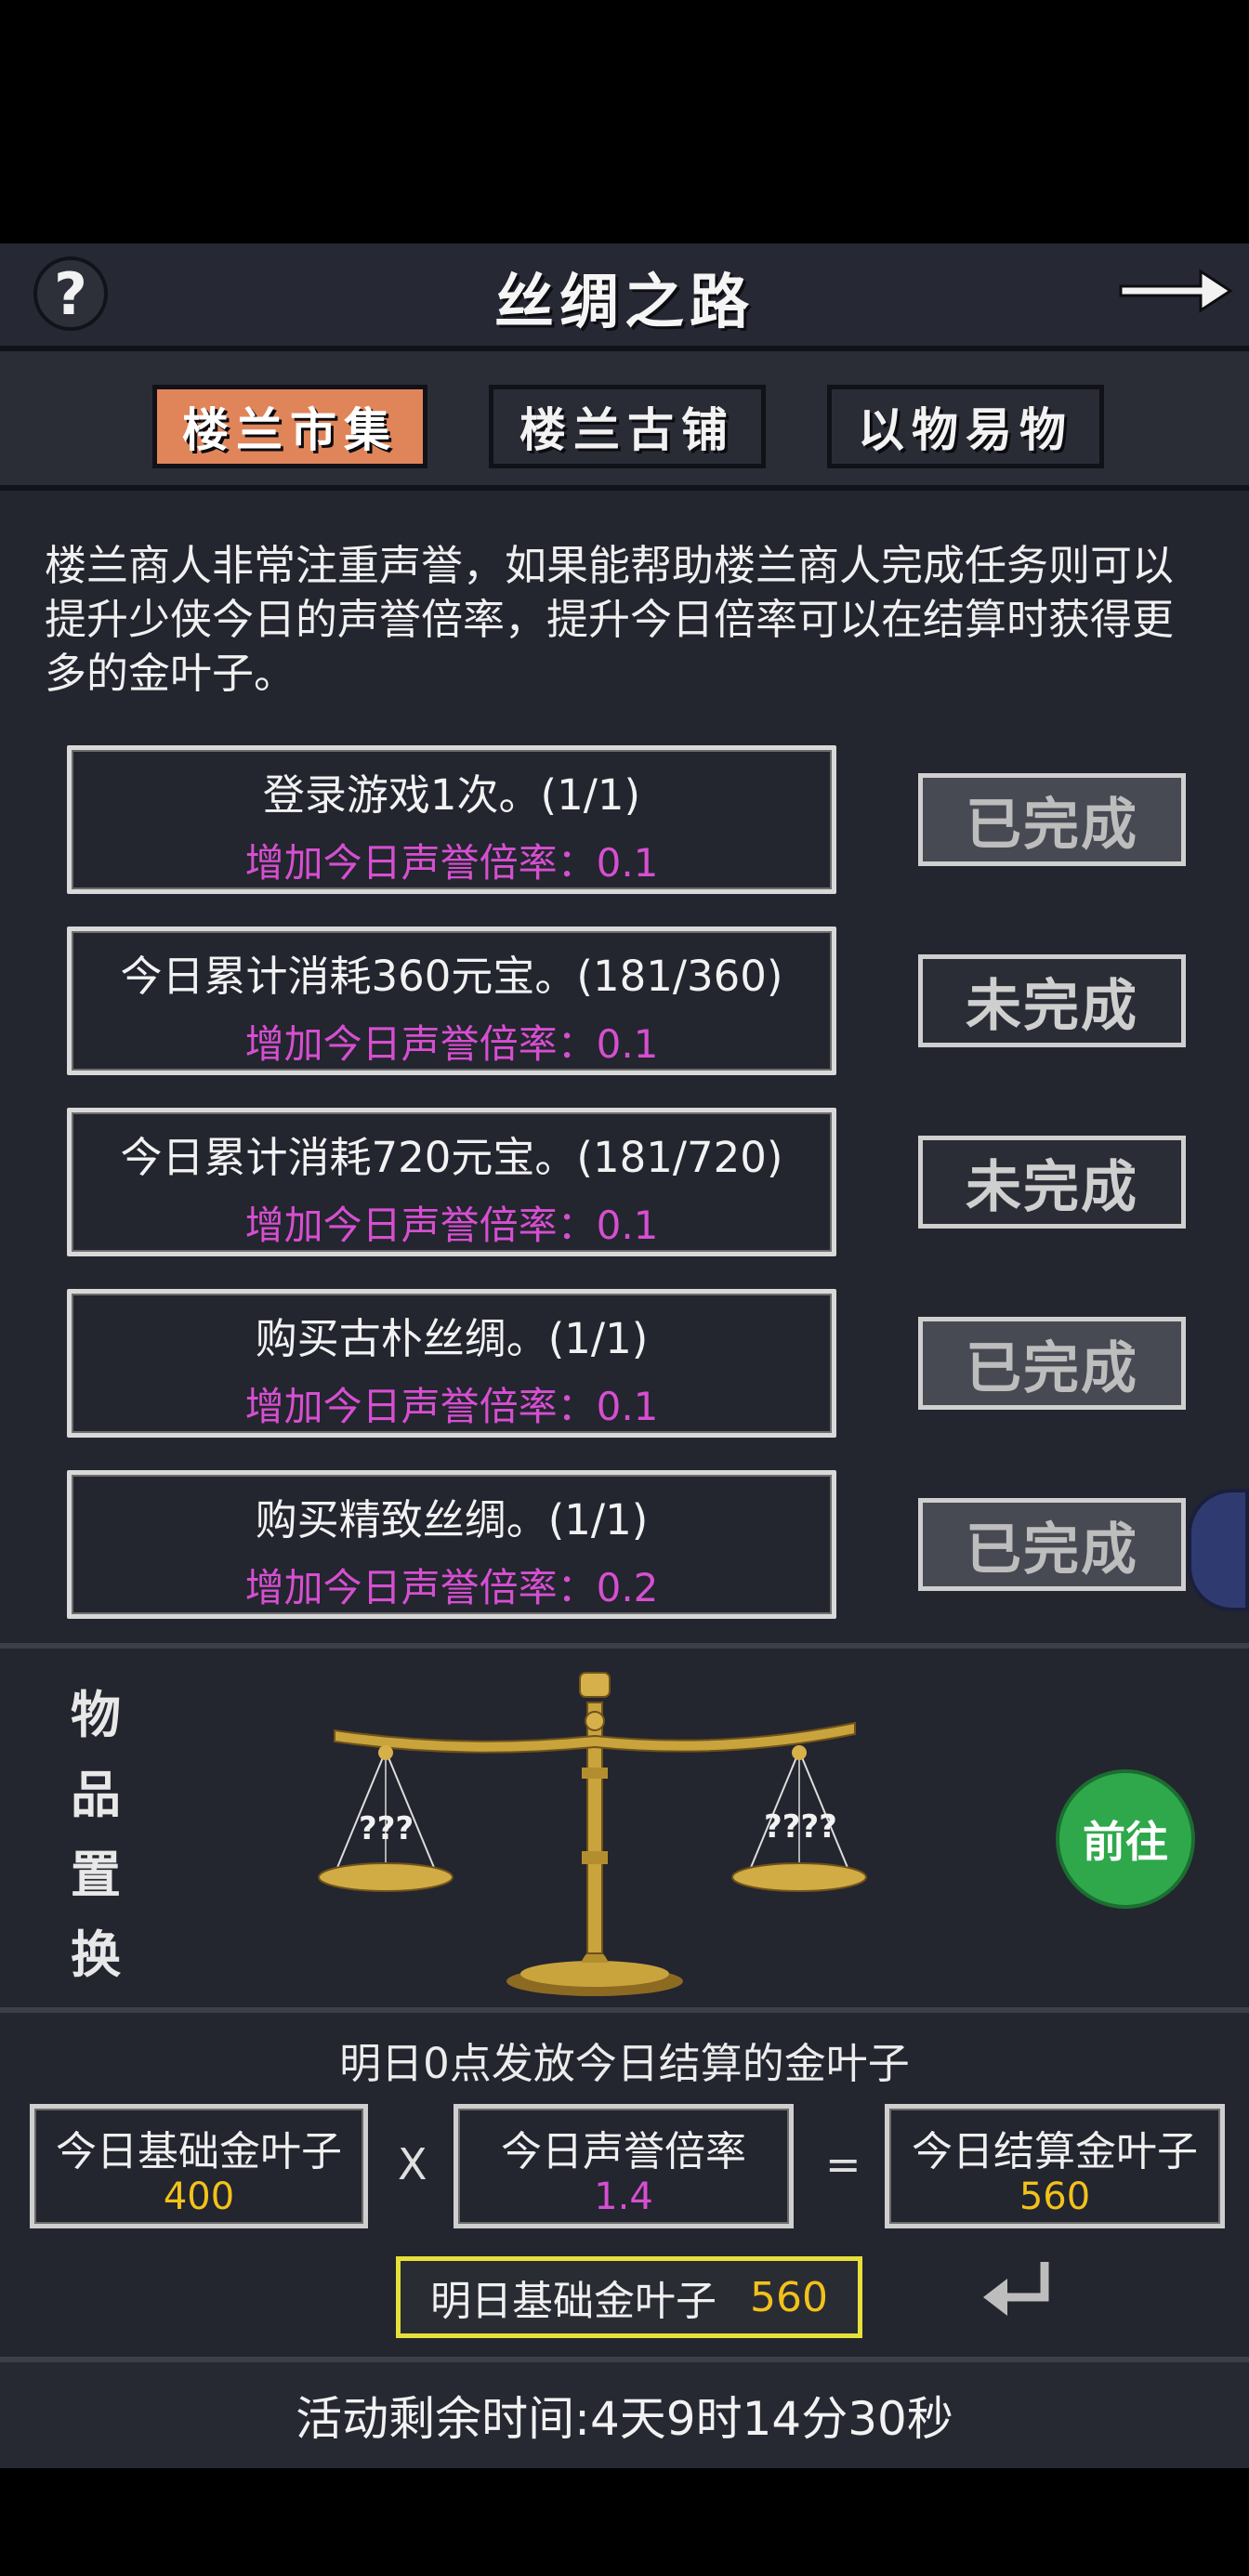  Describe the element at coordinates (623, 2196) in the screenshot. I see `rate-value: 1.4` at that location.